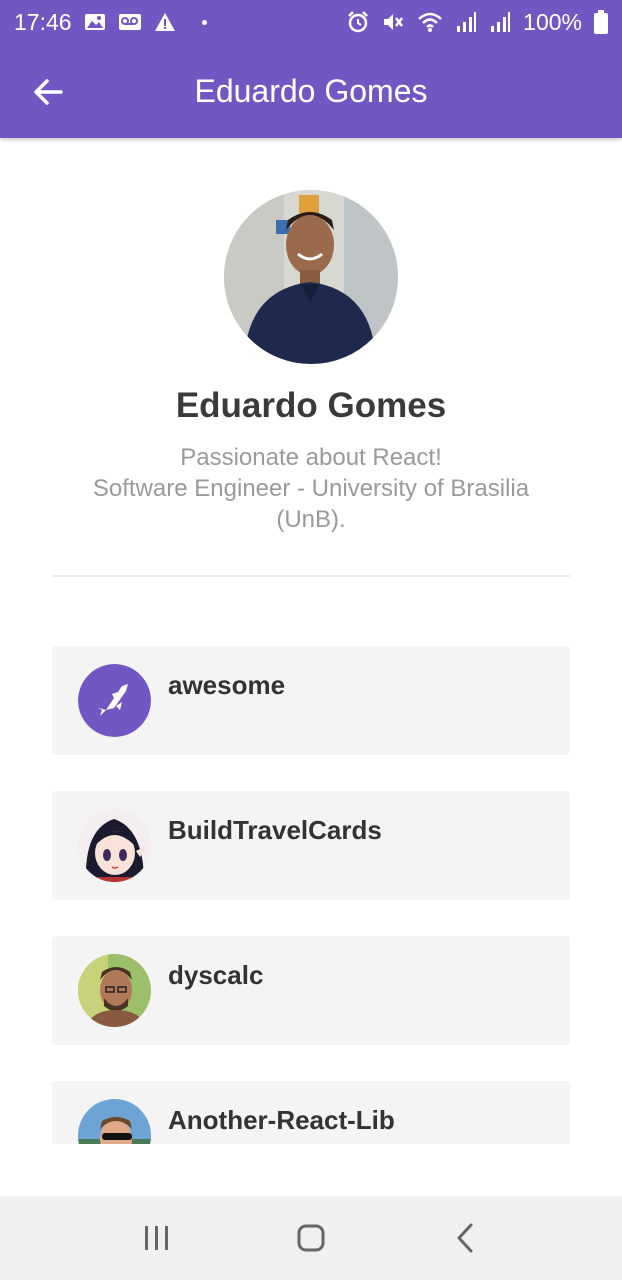 This screenshot has height=1280, width=622. I want to click on status-time: 17:46, so click(43, 21).